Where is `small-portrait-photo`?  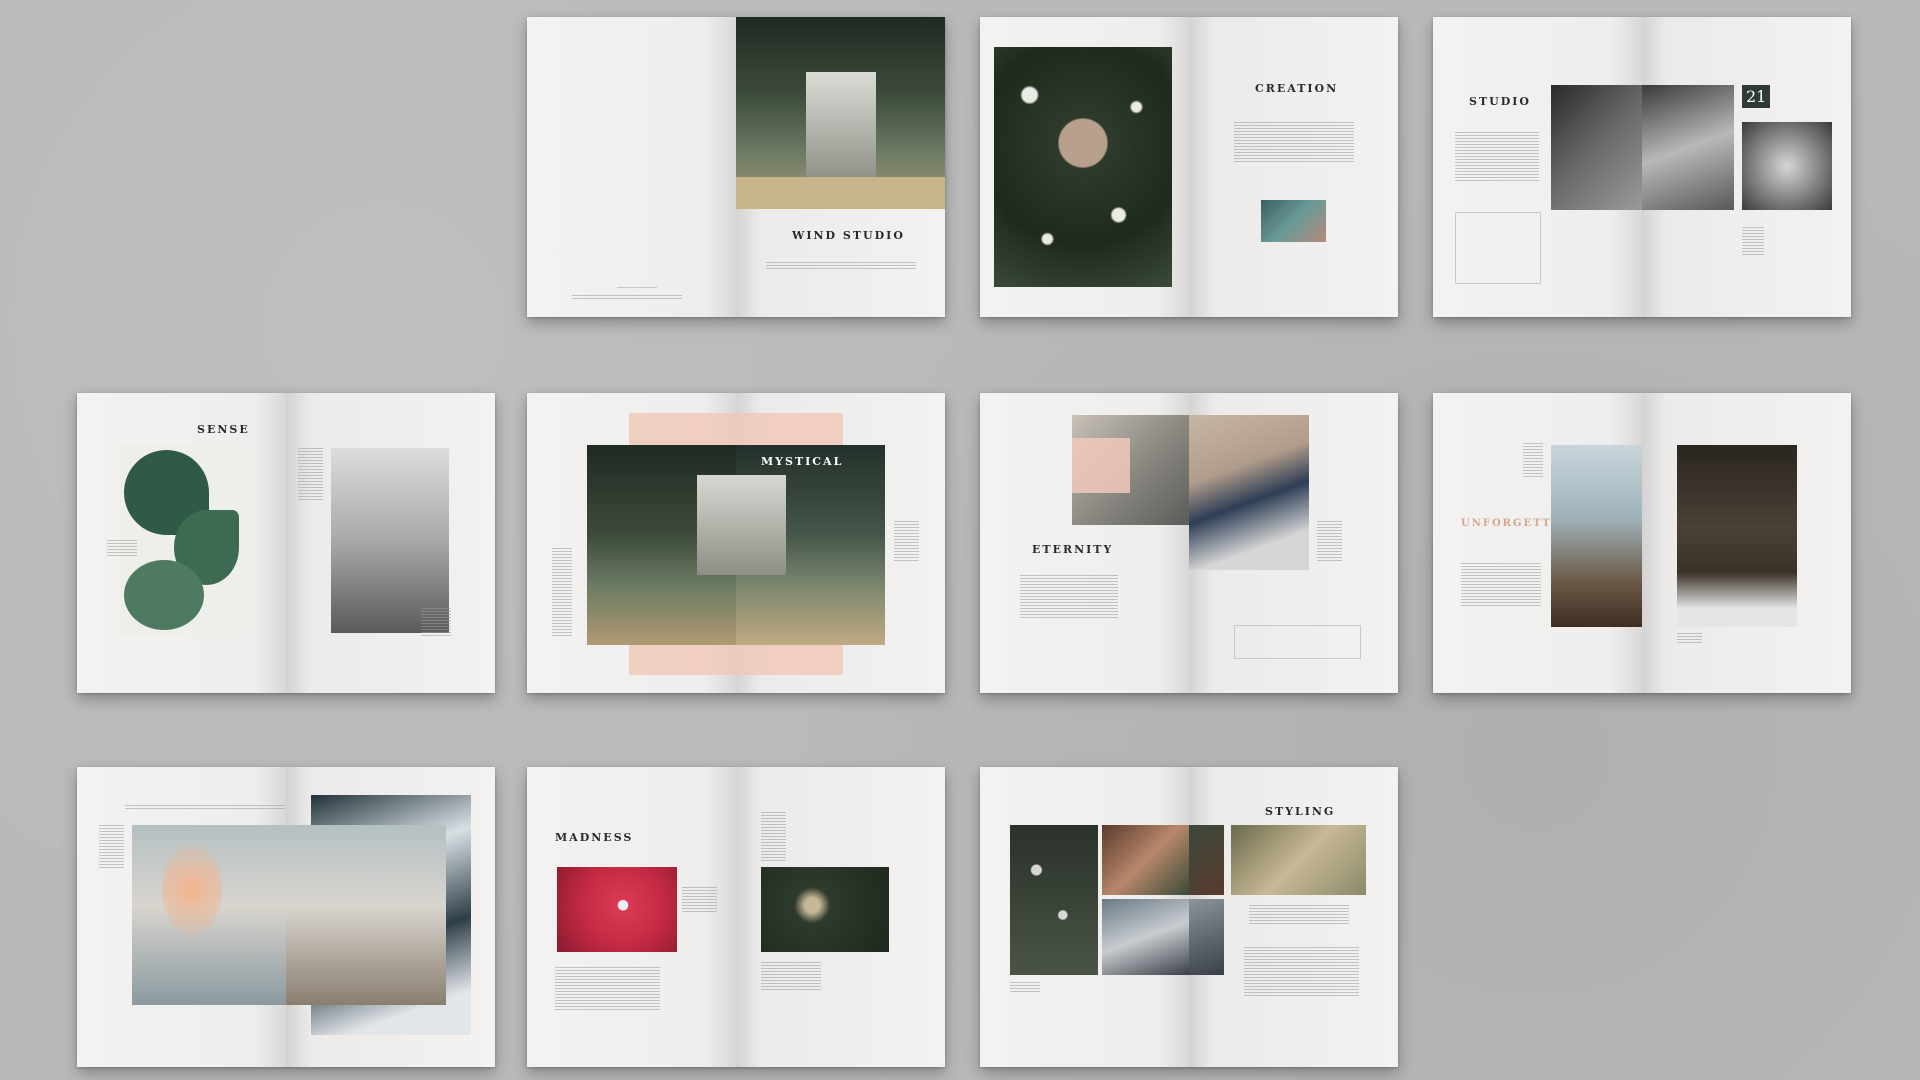 small-portrait-photo is located at coordinates (1293, 221).